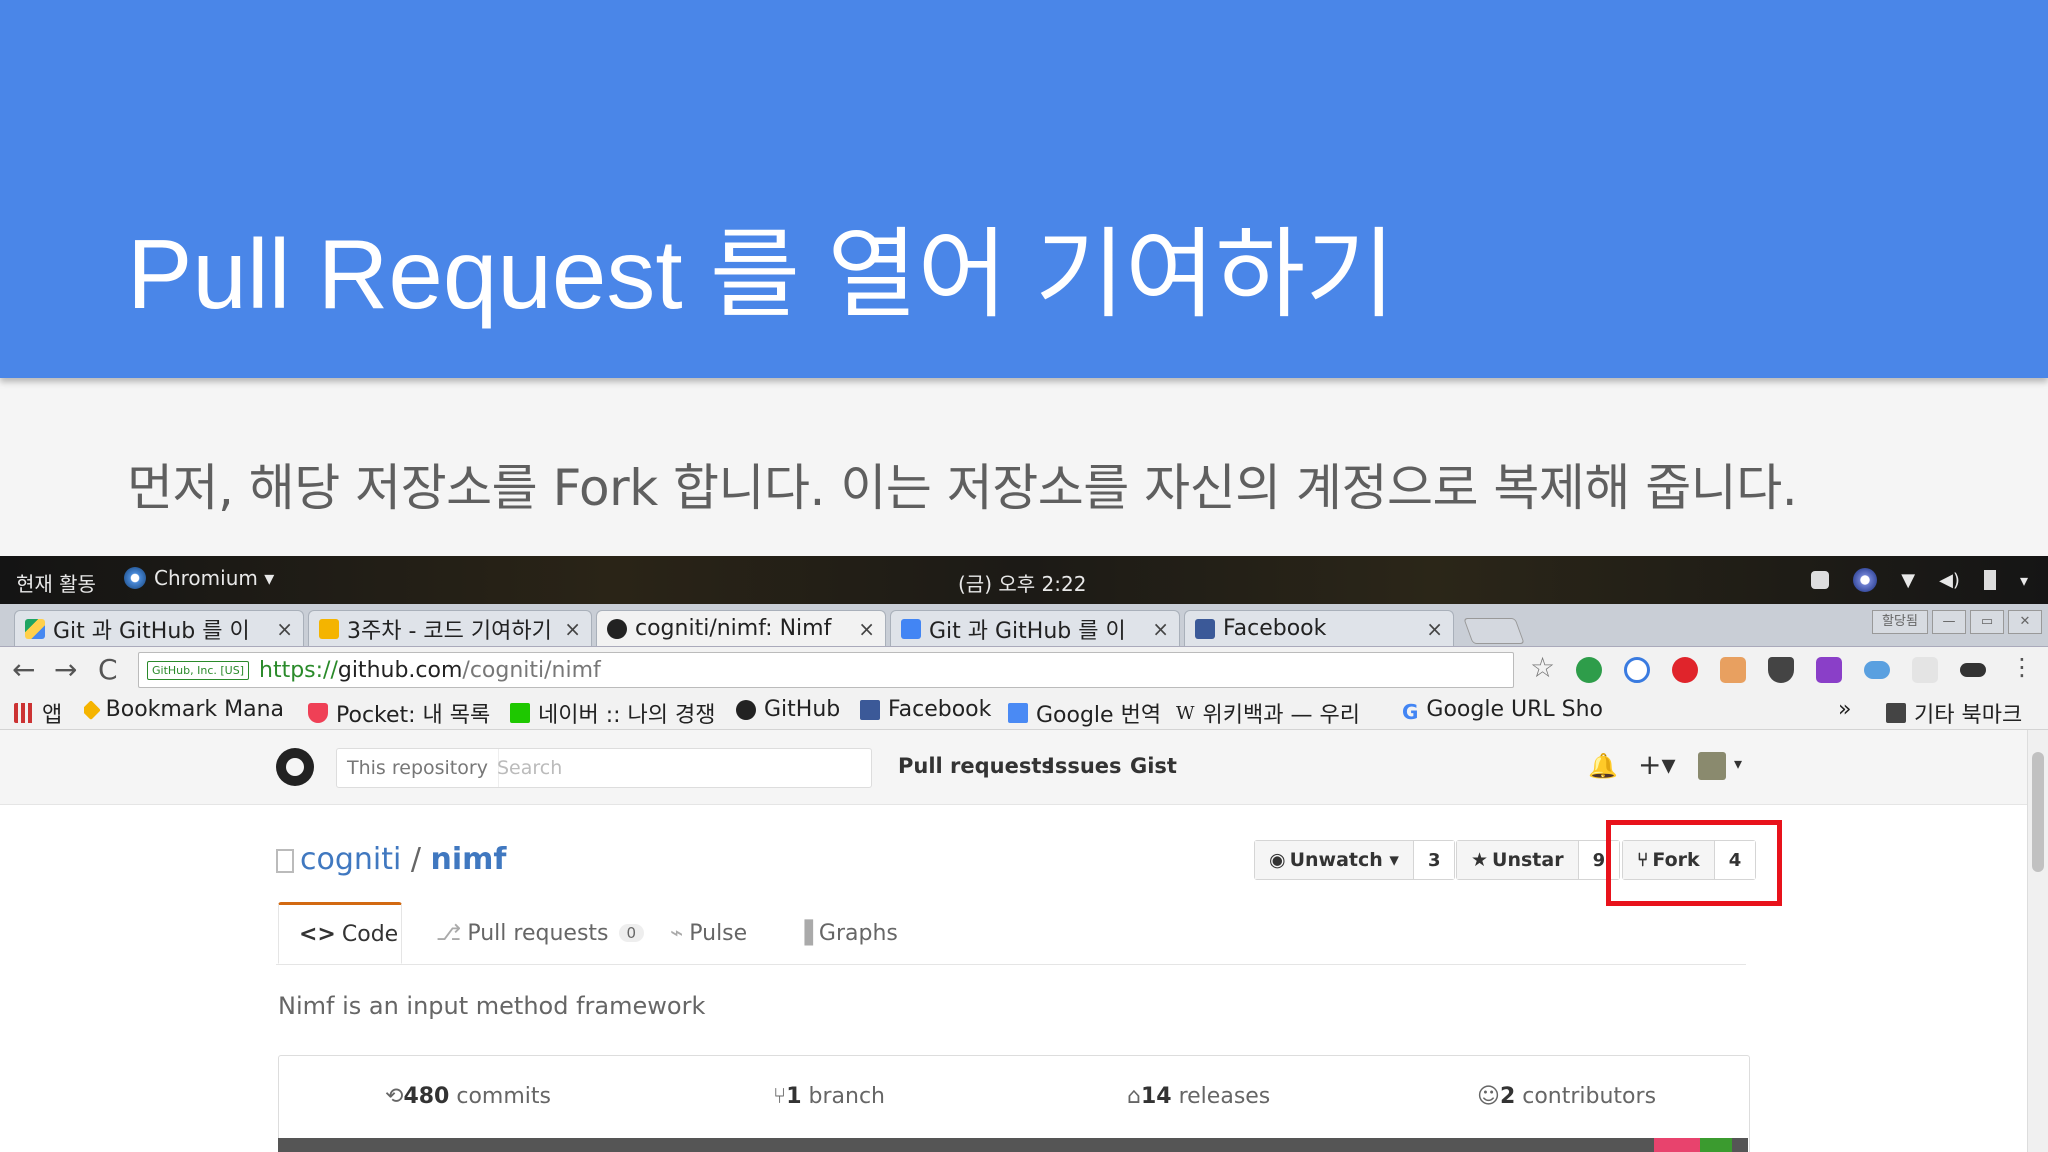  I want to click on tab-pulse: ⌁ Pulse, so click(708, 933).